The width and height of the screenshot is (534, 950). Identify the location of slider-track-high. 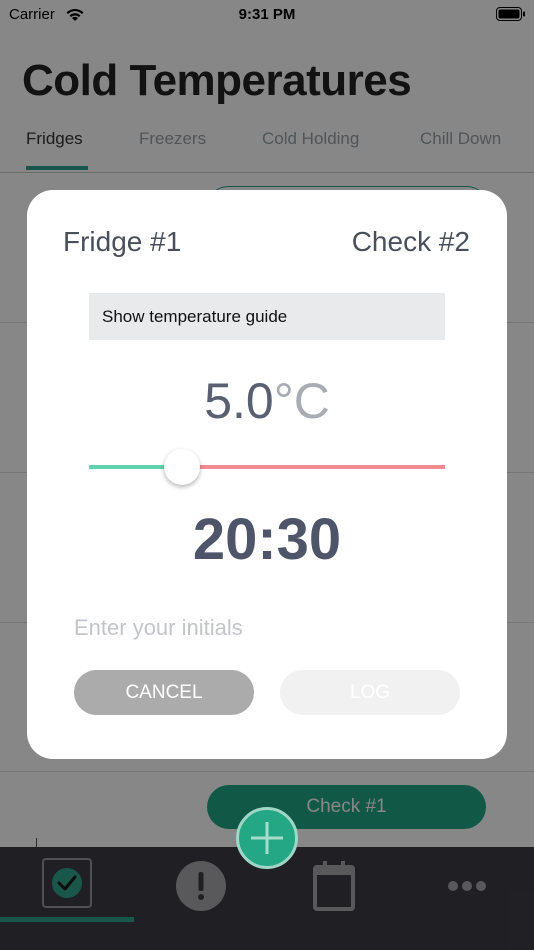
(313, 467).